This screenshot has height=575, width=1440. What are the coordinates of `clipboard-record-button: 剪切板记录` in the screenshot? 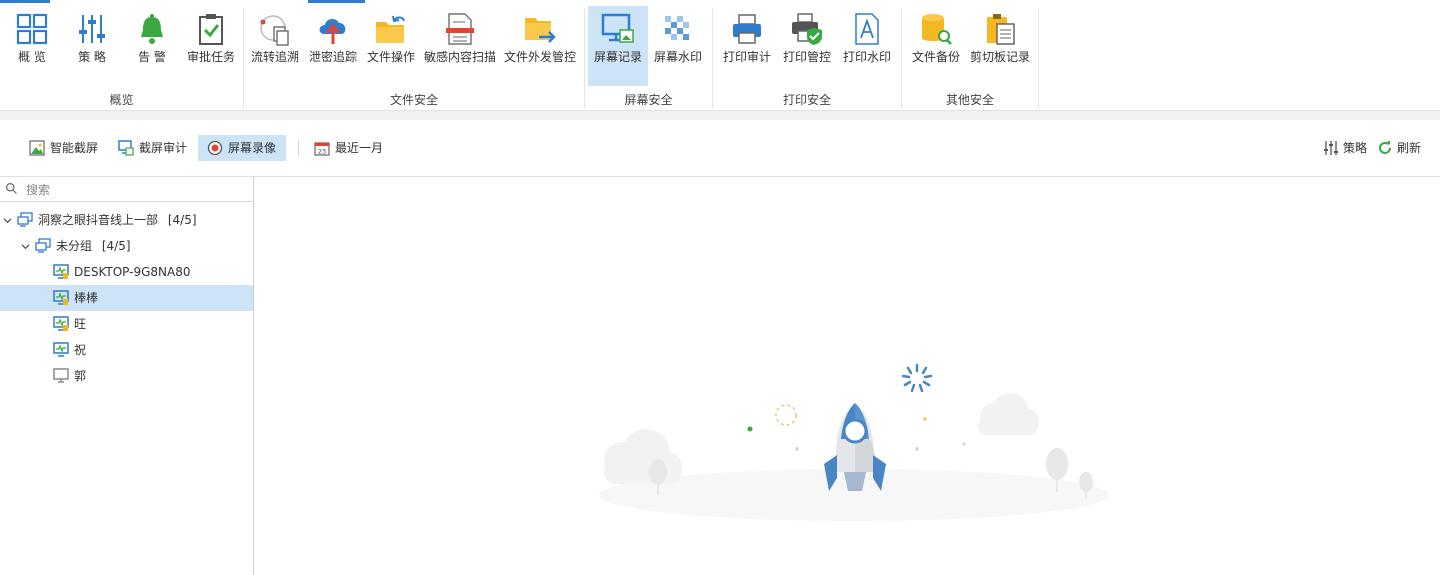 It's located at (1000, 46).